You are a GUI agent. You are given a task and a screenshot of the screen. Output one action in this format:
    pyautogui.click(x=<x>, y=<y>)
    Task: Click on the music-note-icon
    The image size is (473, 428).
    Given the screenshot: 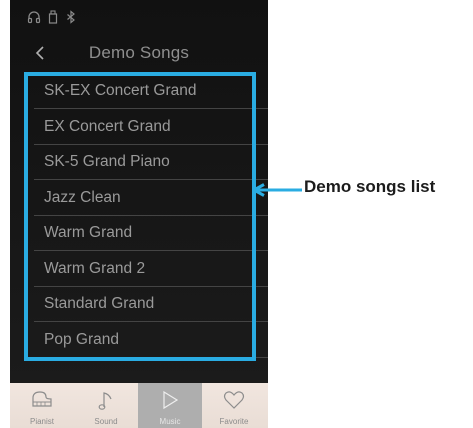 What is the action you would take?
    pyautogui.click(x=105, y=401)
    